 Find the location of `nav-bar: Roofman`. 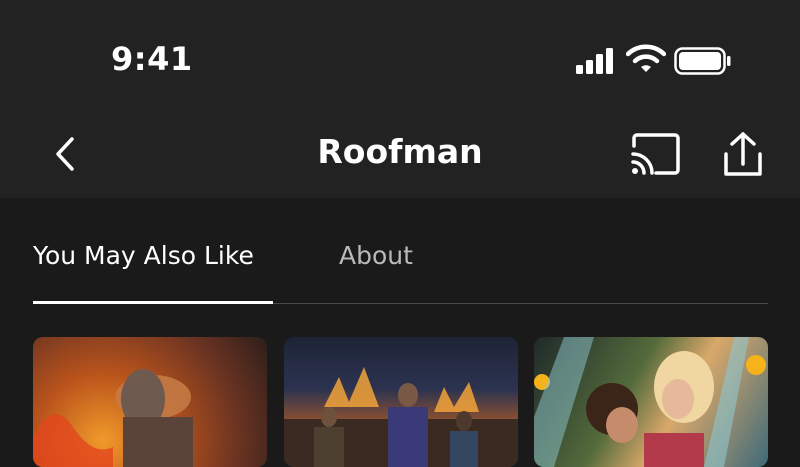

nav-bar: Roofman is located at coordinates (400, 155).